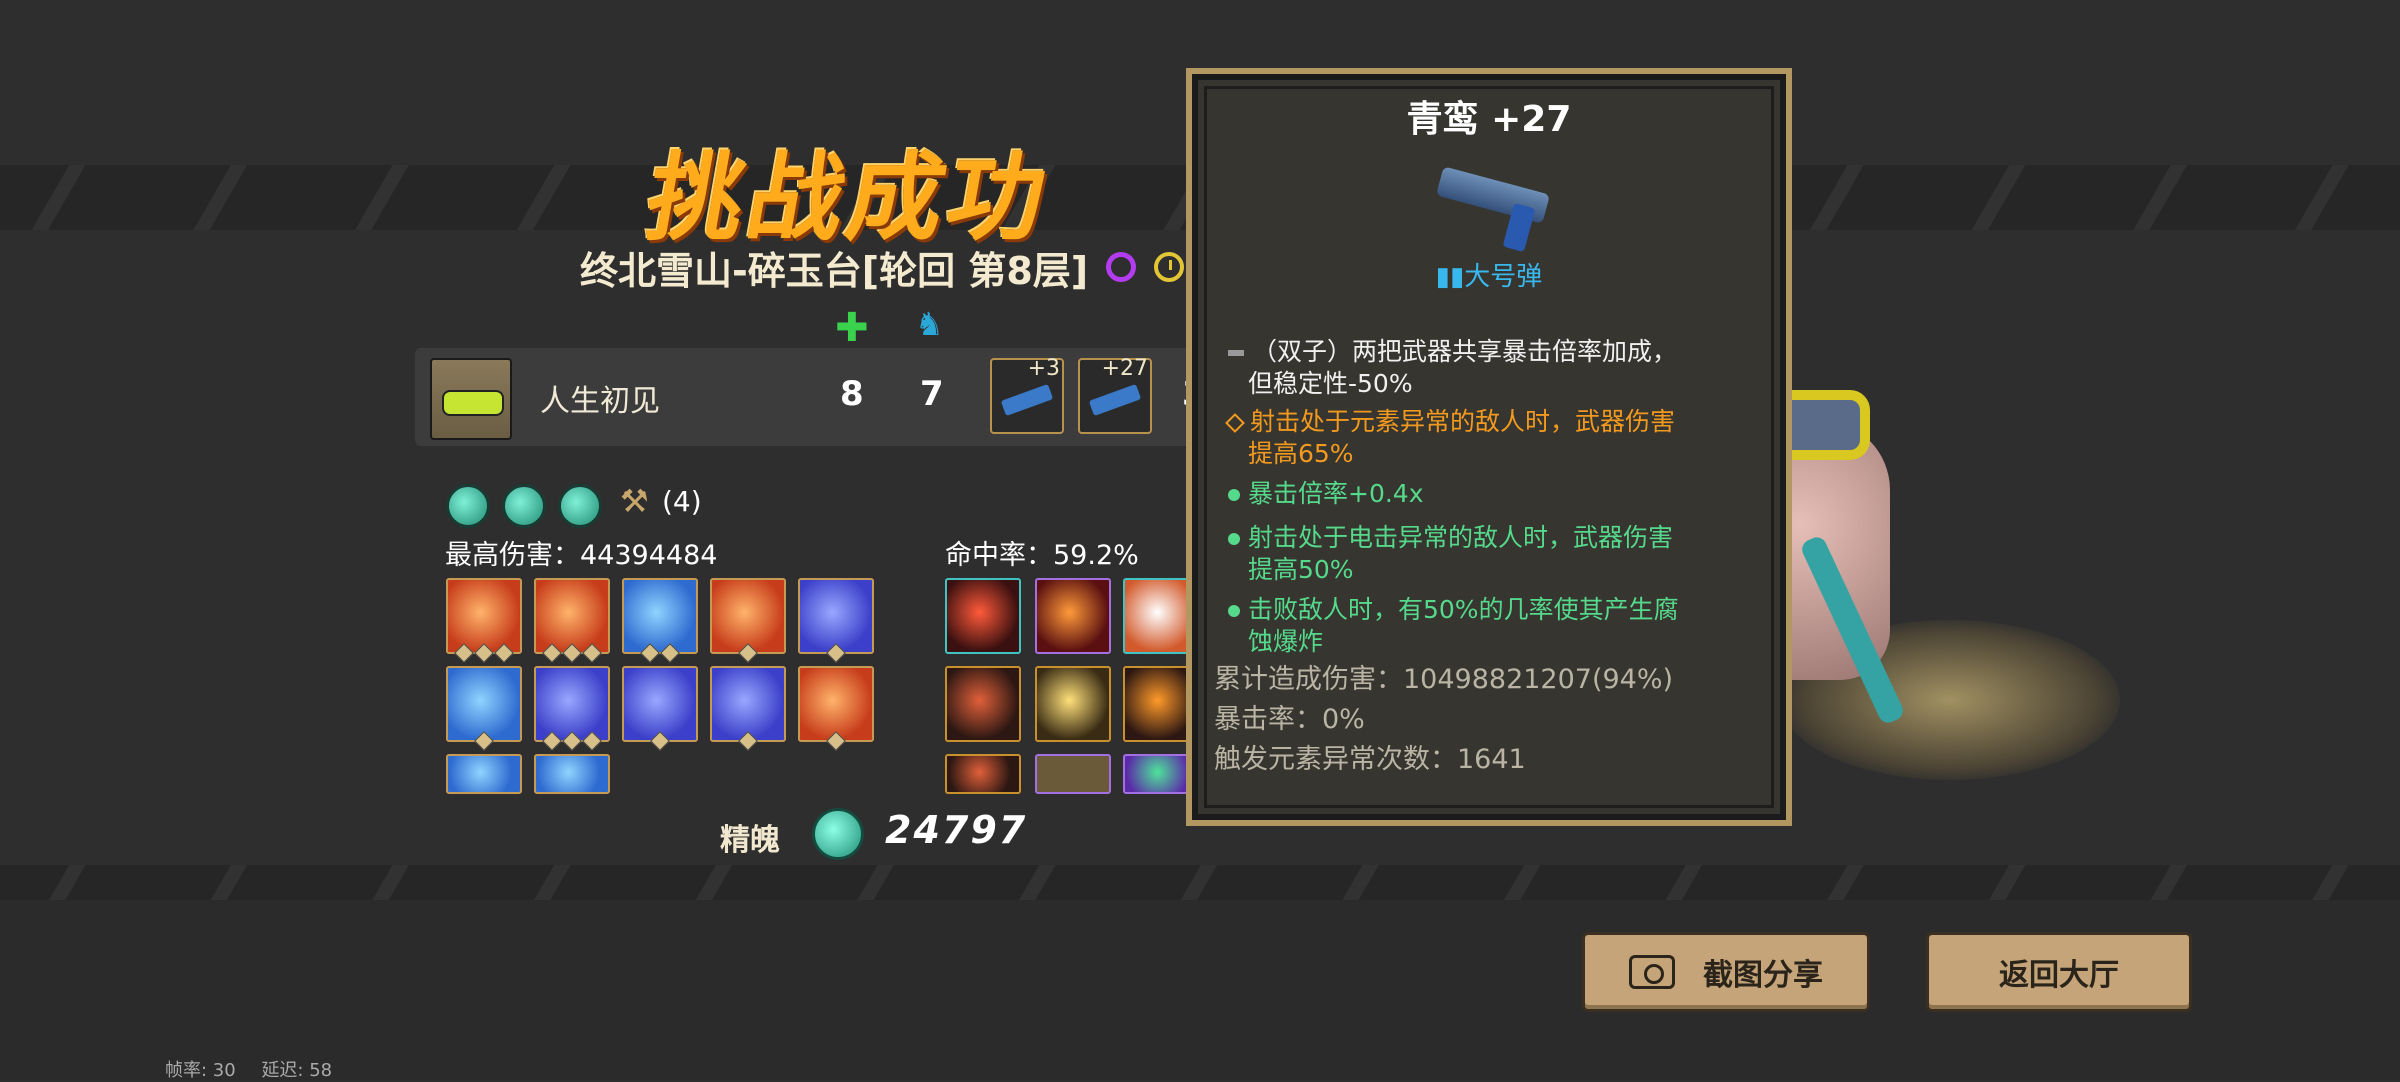 The width and height of the screenshot is (2400, 1082). What do you see at coordinates (932, 394) in the screenshot?
I see `player-stat-2: 7` at bounding box center [932, 394].